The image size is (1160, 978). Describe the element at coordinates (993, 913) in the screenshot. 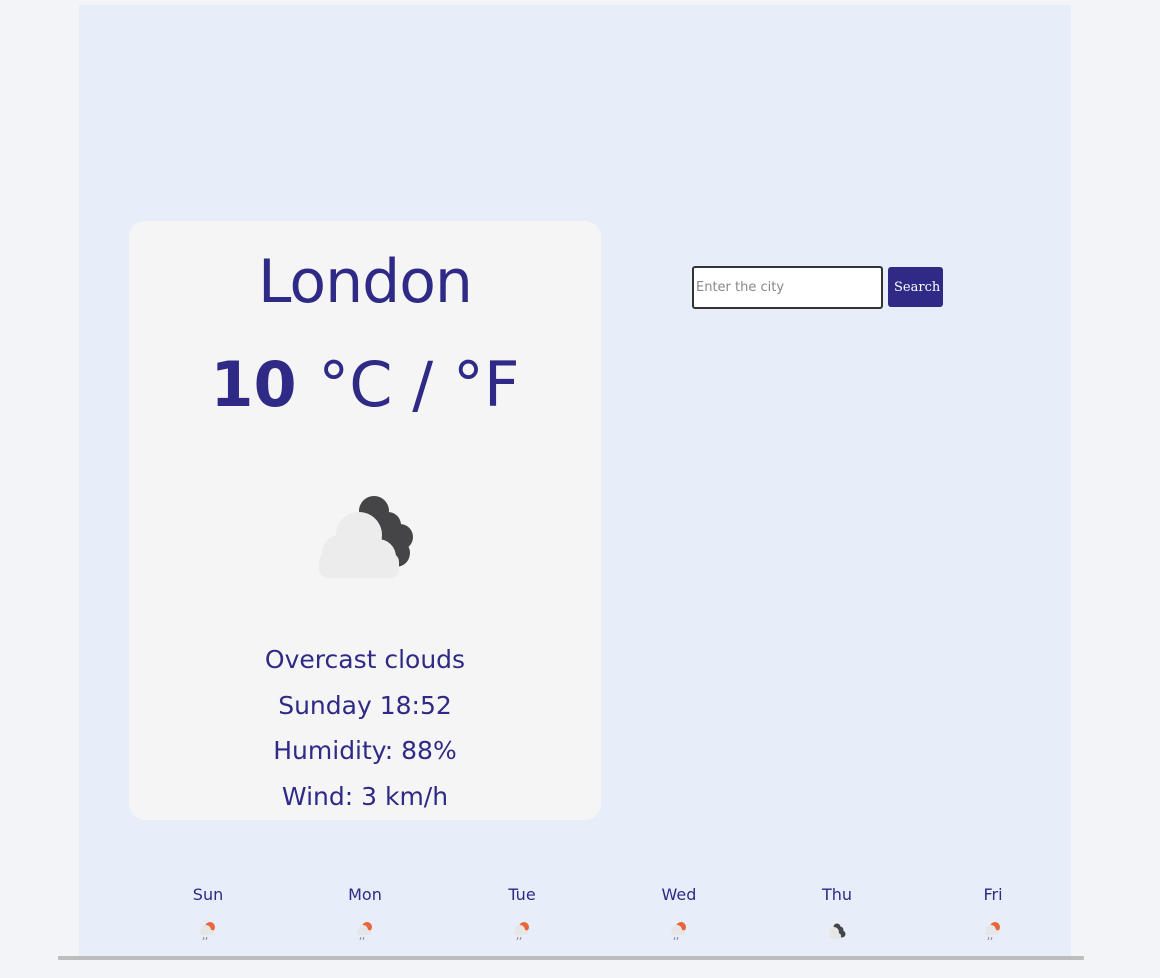

I see `forecast-day-fri: Fri` at that location.